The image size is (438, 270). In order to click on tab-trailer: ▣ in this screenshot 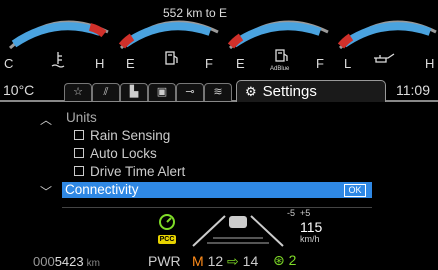, I will do `click(162, 92)`.